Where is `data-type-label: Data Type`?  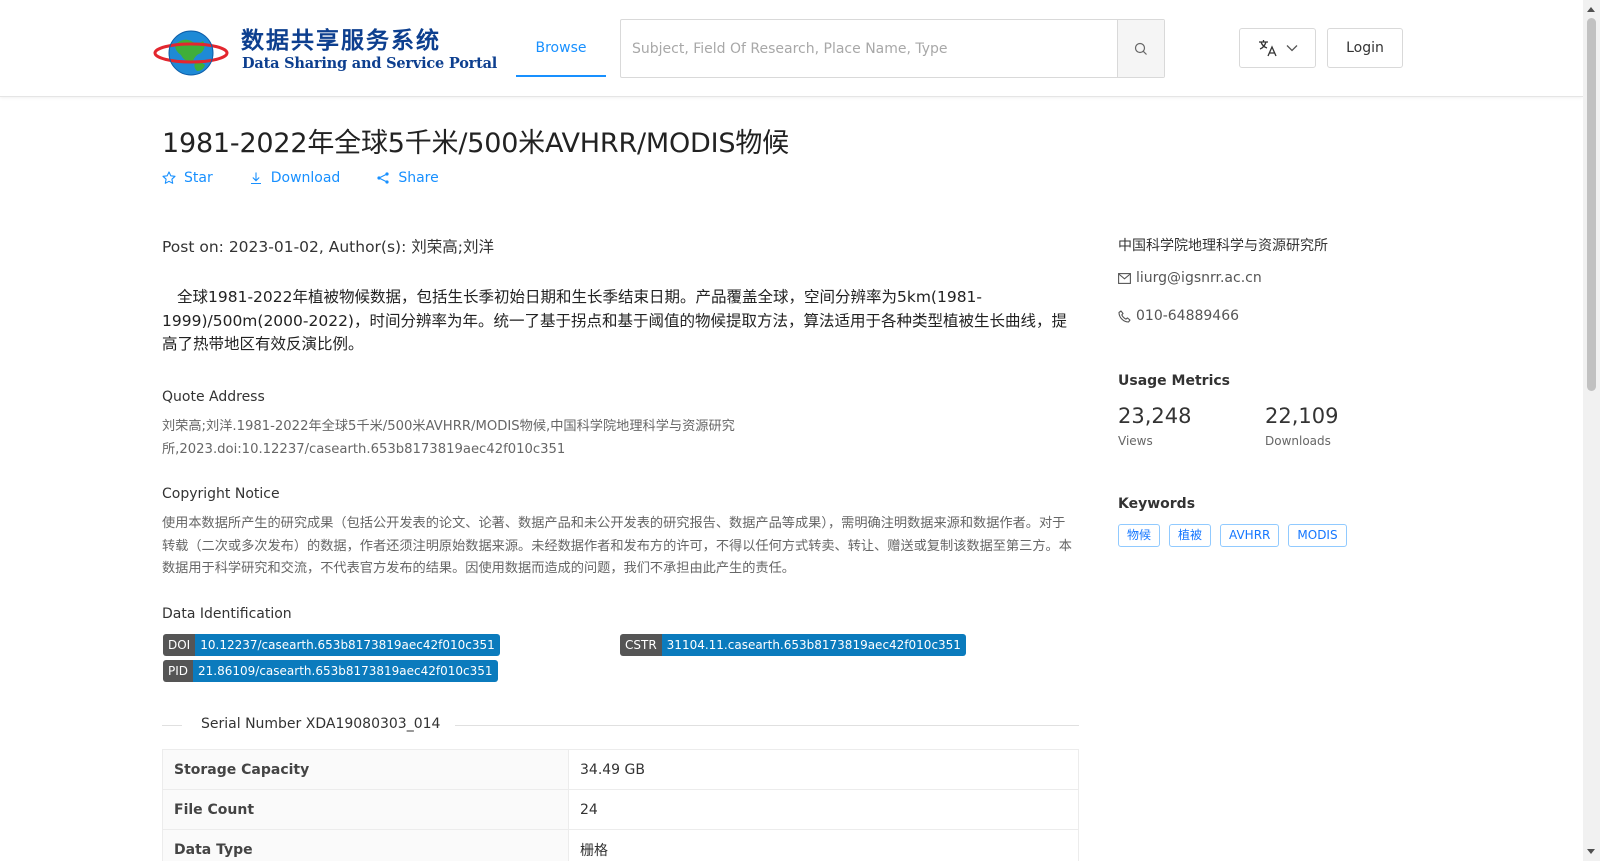 data-type-label: Data Type is located at coordinates (365, 845).